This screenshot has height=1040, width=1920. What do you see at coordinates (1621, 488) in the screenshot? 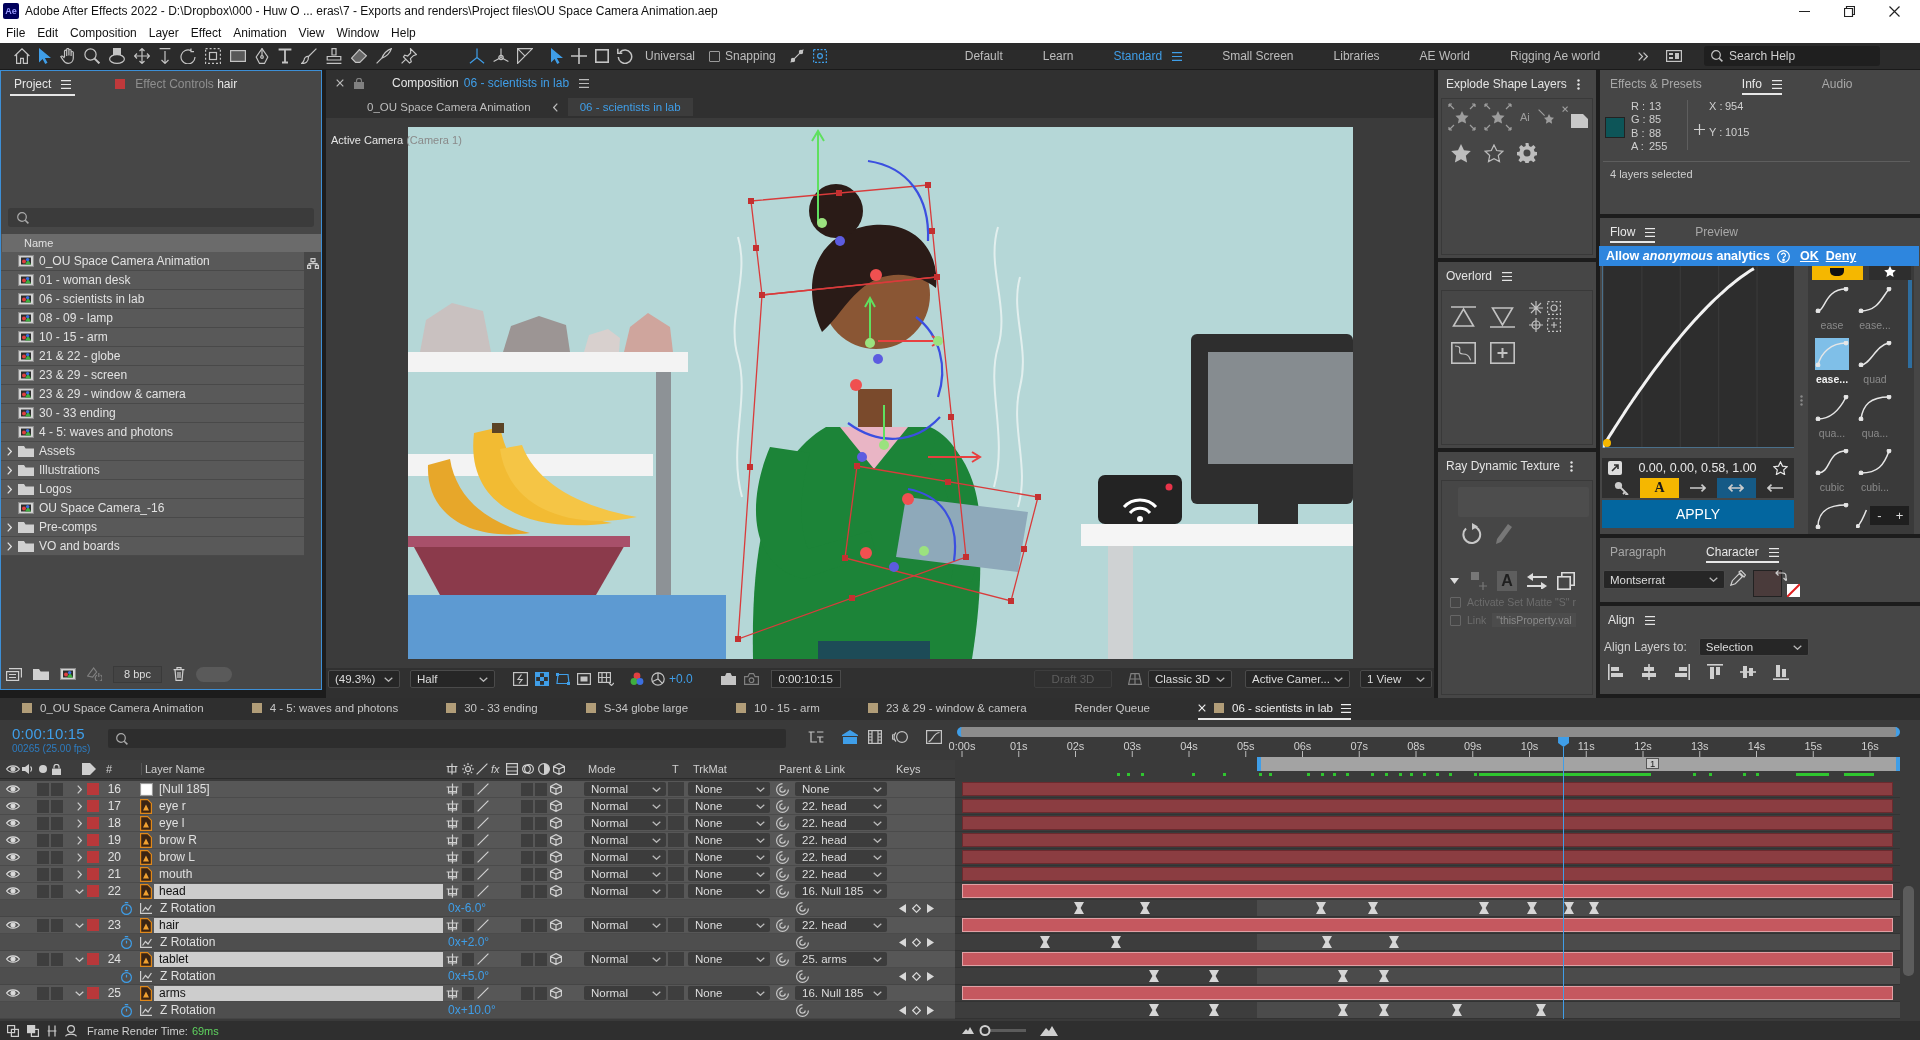
I see `key-icon` at bounding box center [1621, 488].